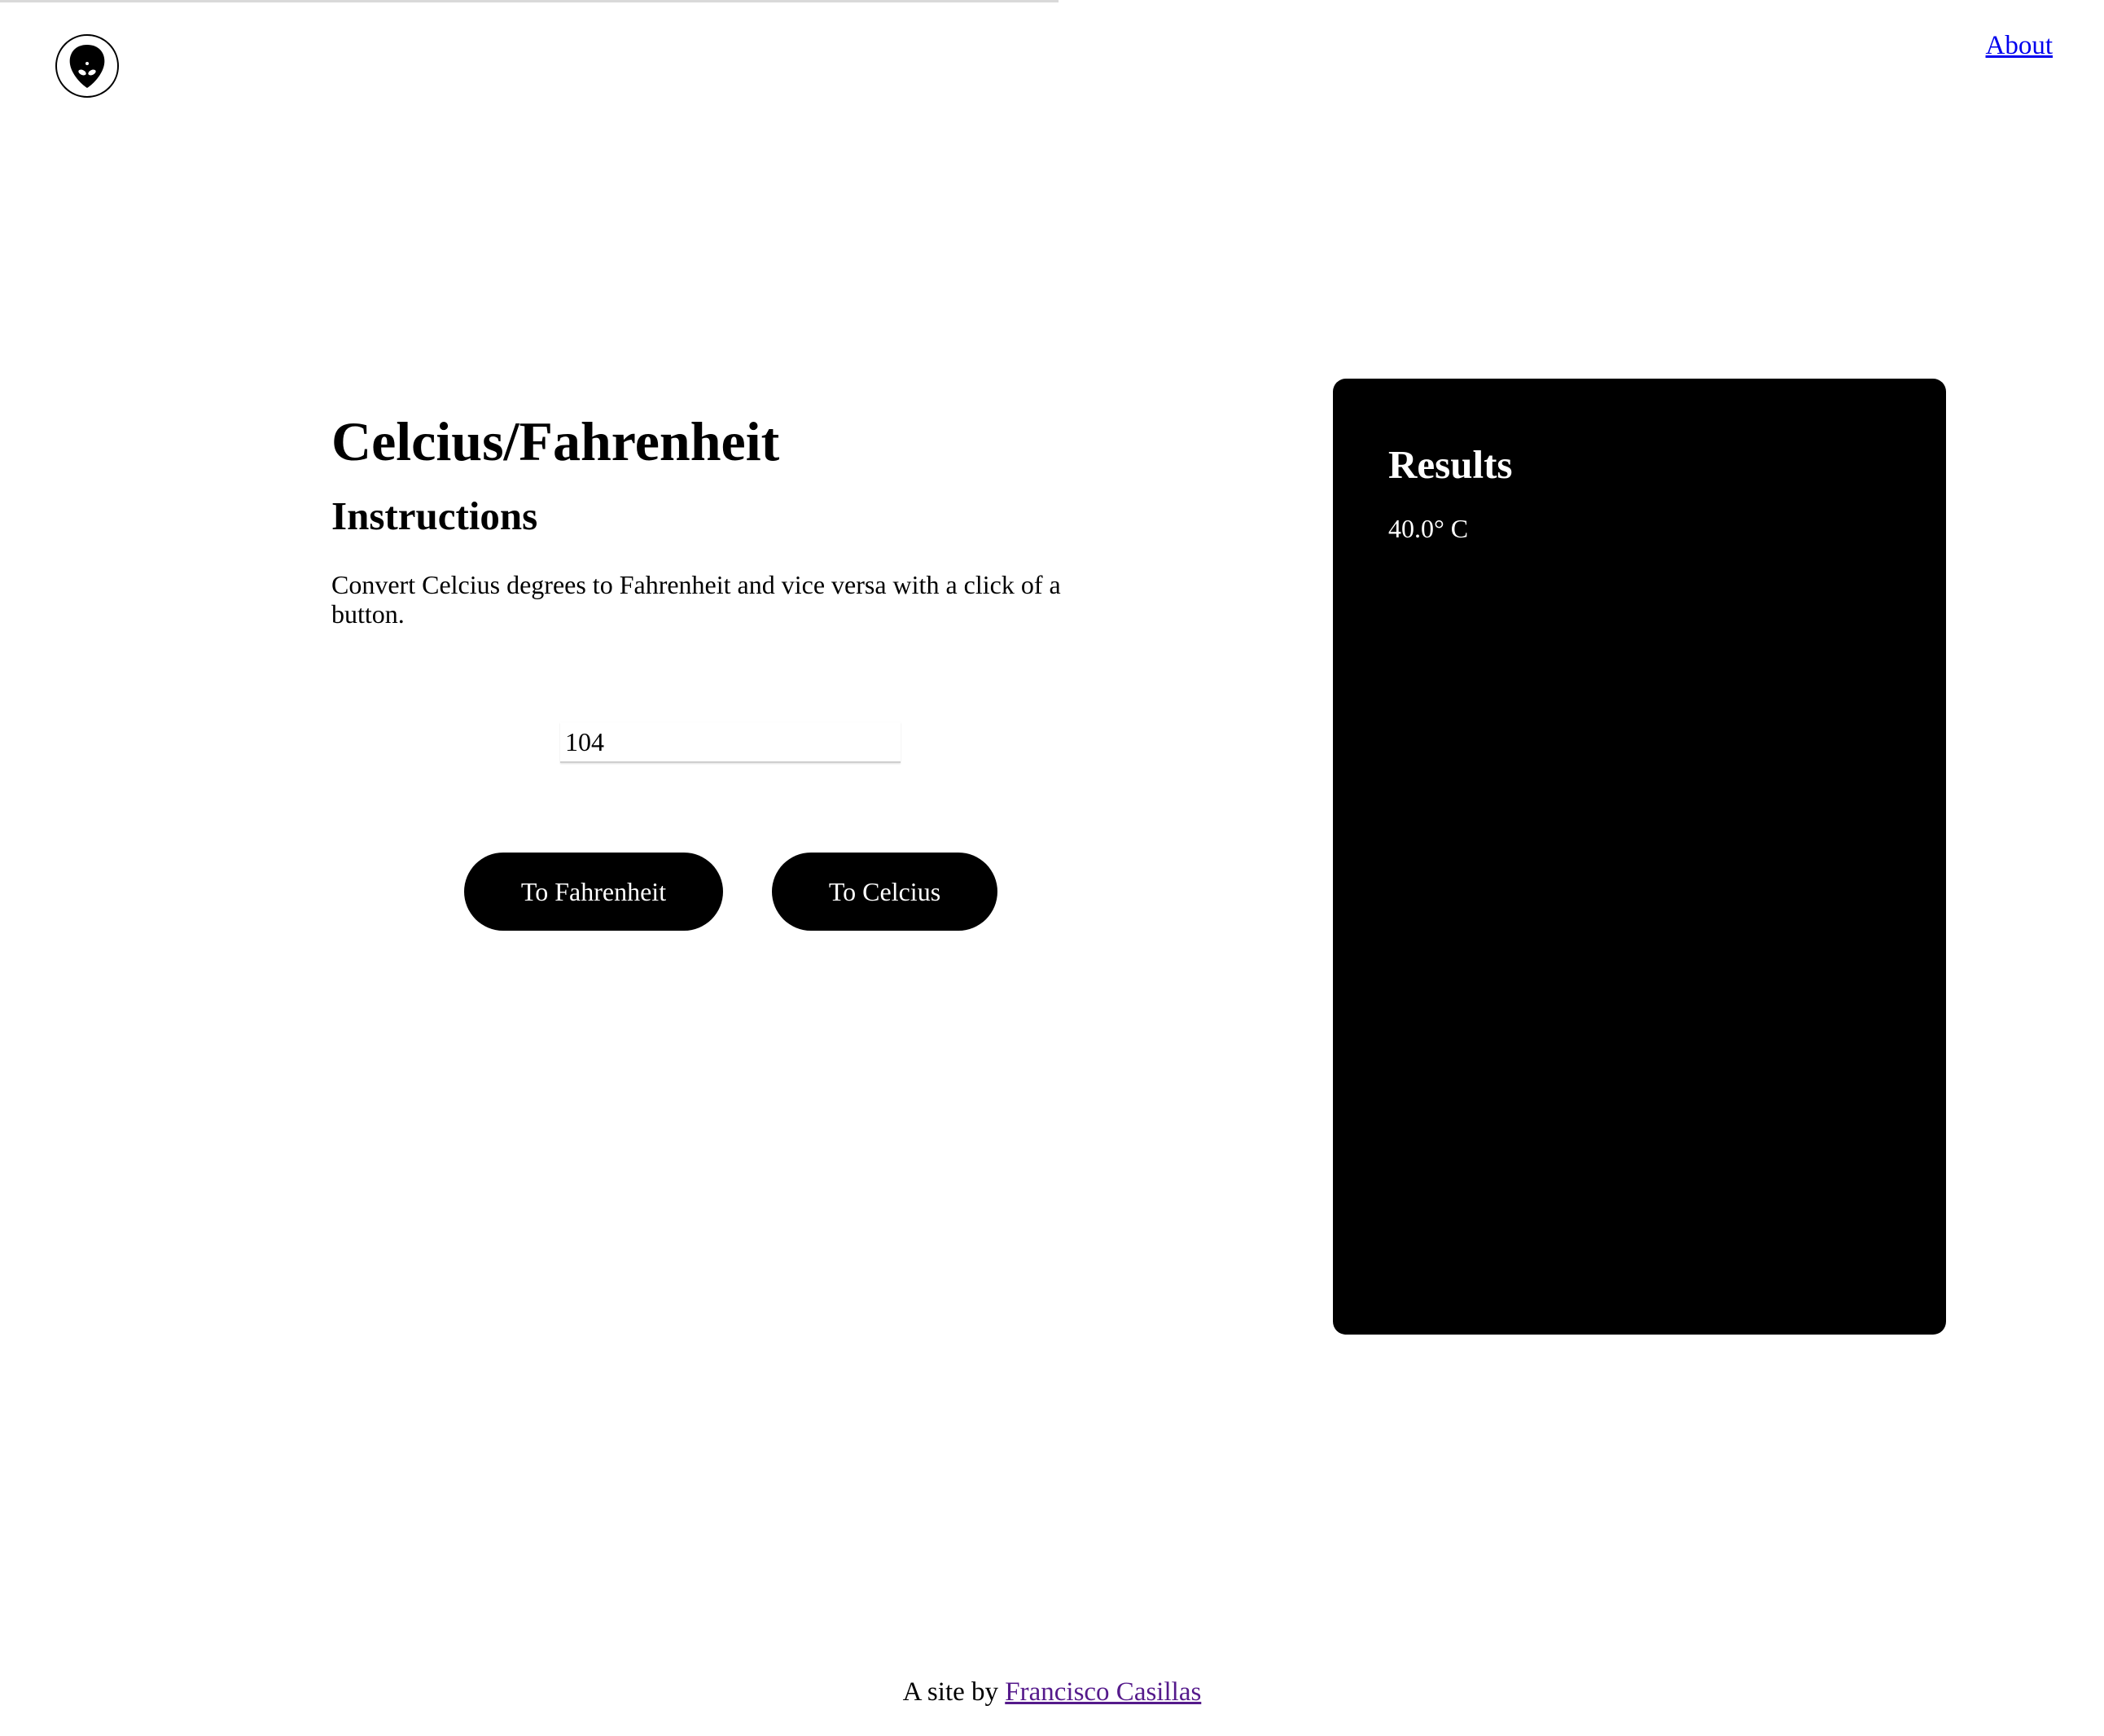 Image resolution: width=2104 pixels, height=1736 pixels. Describe the element at coordinates (529, 1) in the screenshot. I see `top-border` at that location.